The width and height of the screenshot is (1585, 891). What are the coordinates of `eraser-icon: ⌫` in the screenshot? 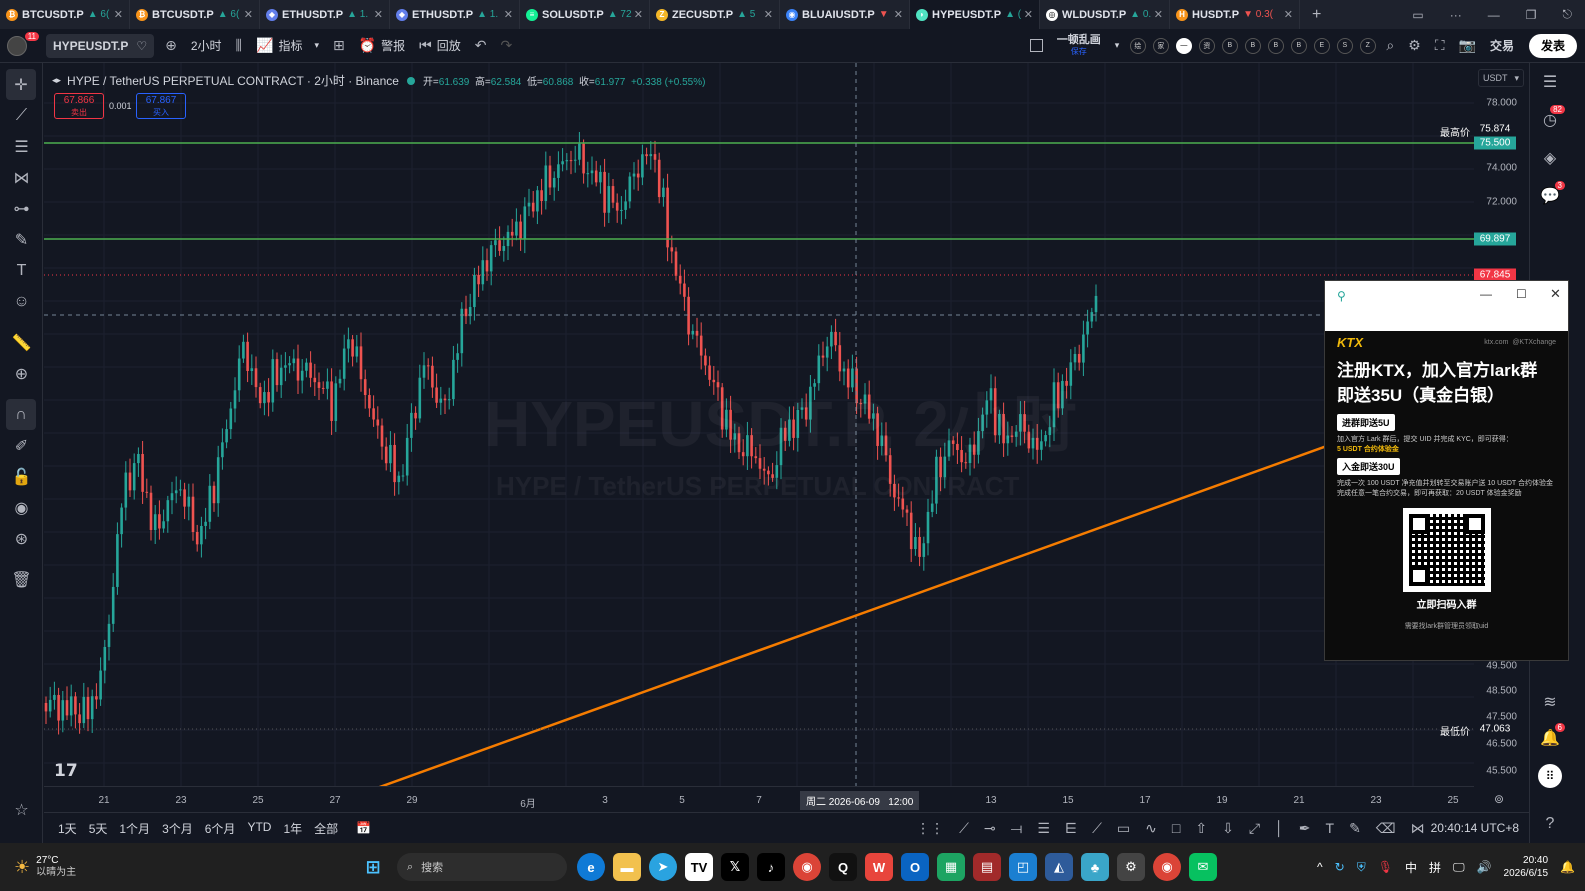 It's located at (1386, 828).